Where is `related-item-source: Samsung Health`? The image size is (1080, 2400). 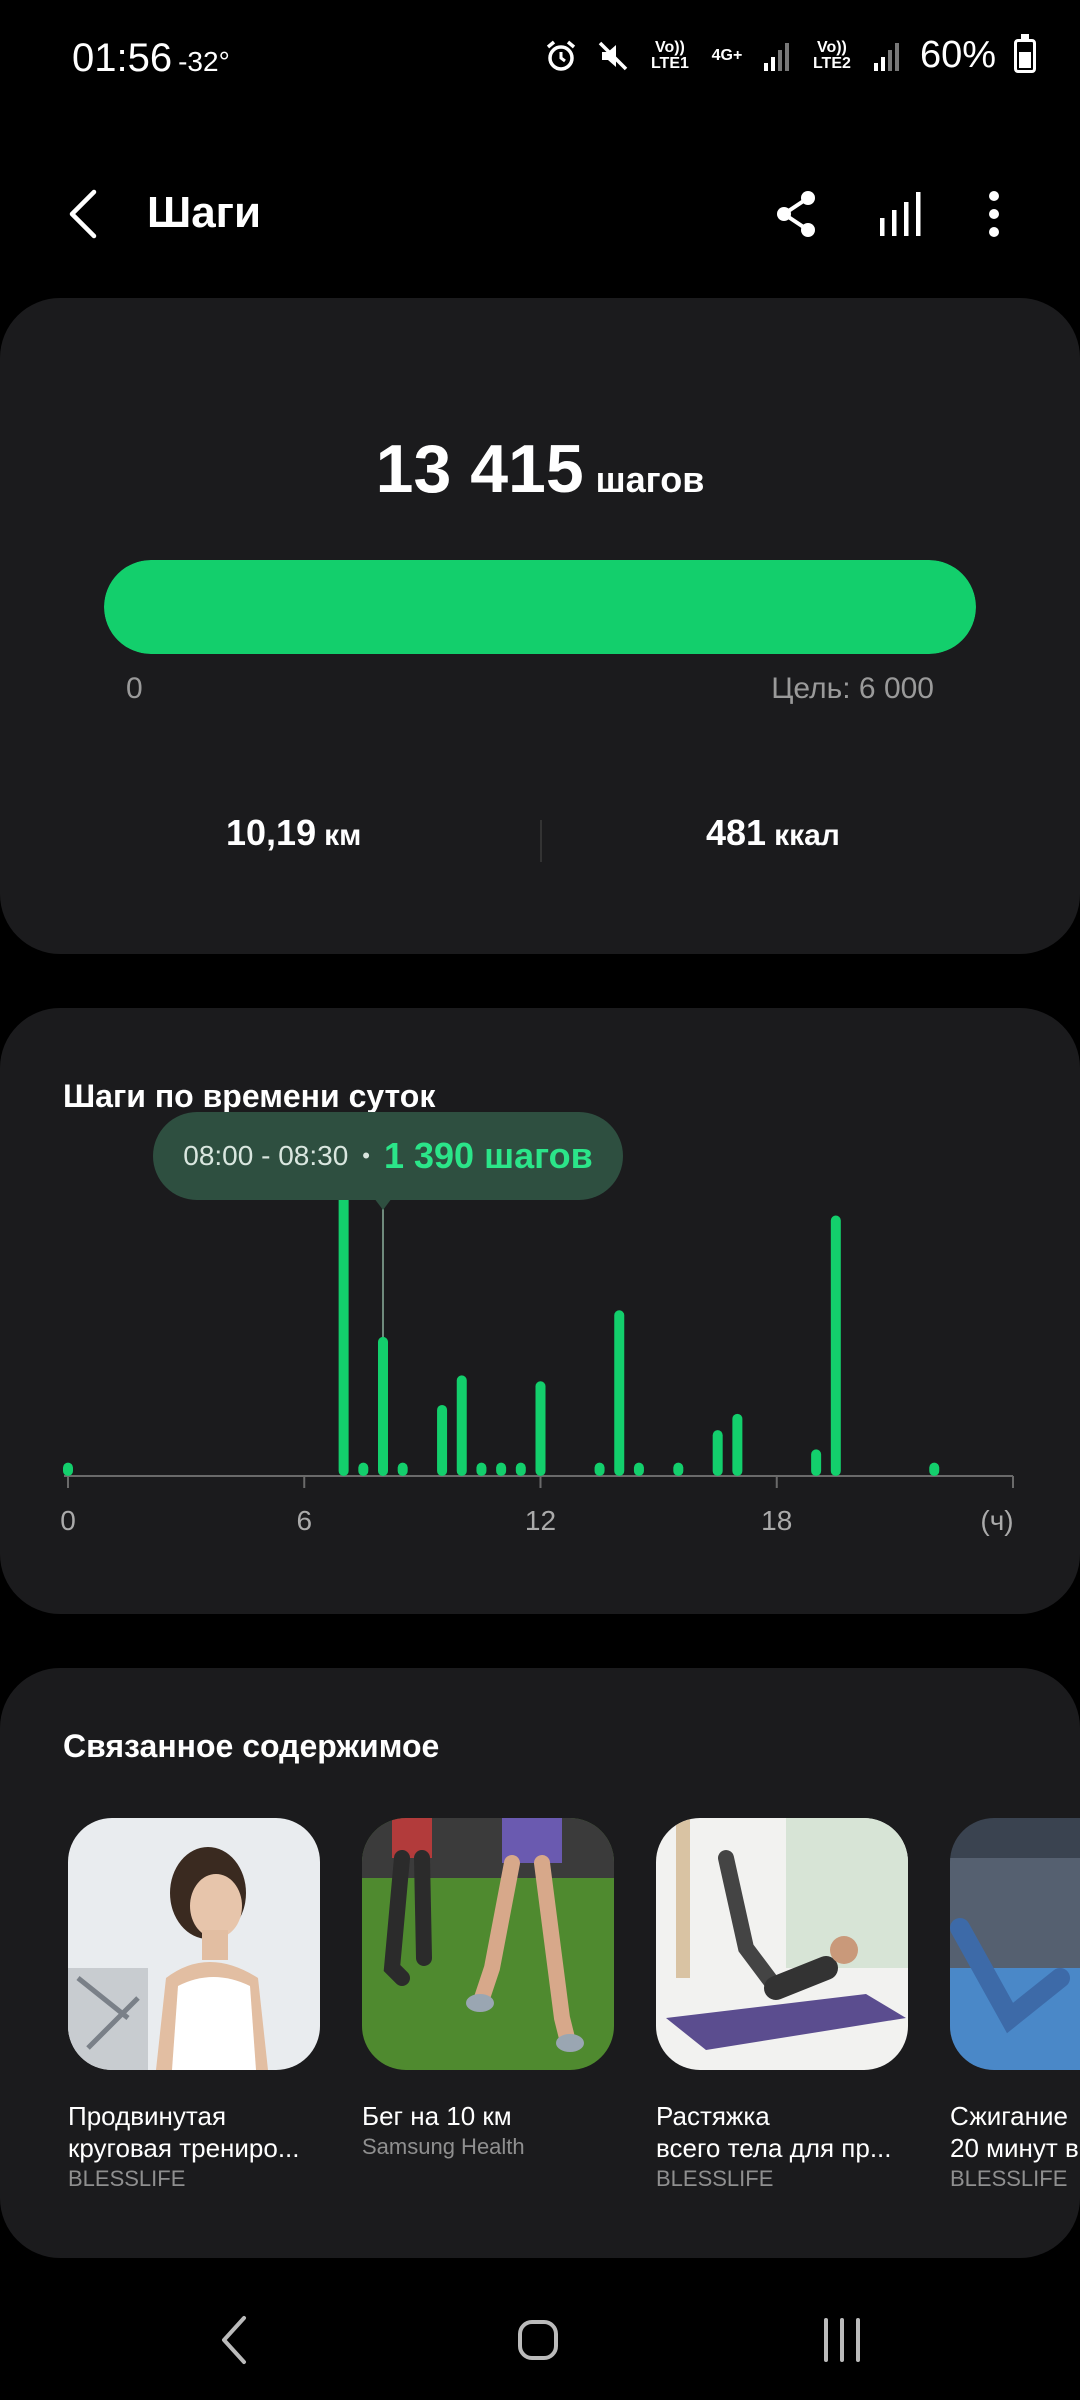 related-item-source: Samsung Health is located at coordinates (443, 2146).